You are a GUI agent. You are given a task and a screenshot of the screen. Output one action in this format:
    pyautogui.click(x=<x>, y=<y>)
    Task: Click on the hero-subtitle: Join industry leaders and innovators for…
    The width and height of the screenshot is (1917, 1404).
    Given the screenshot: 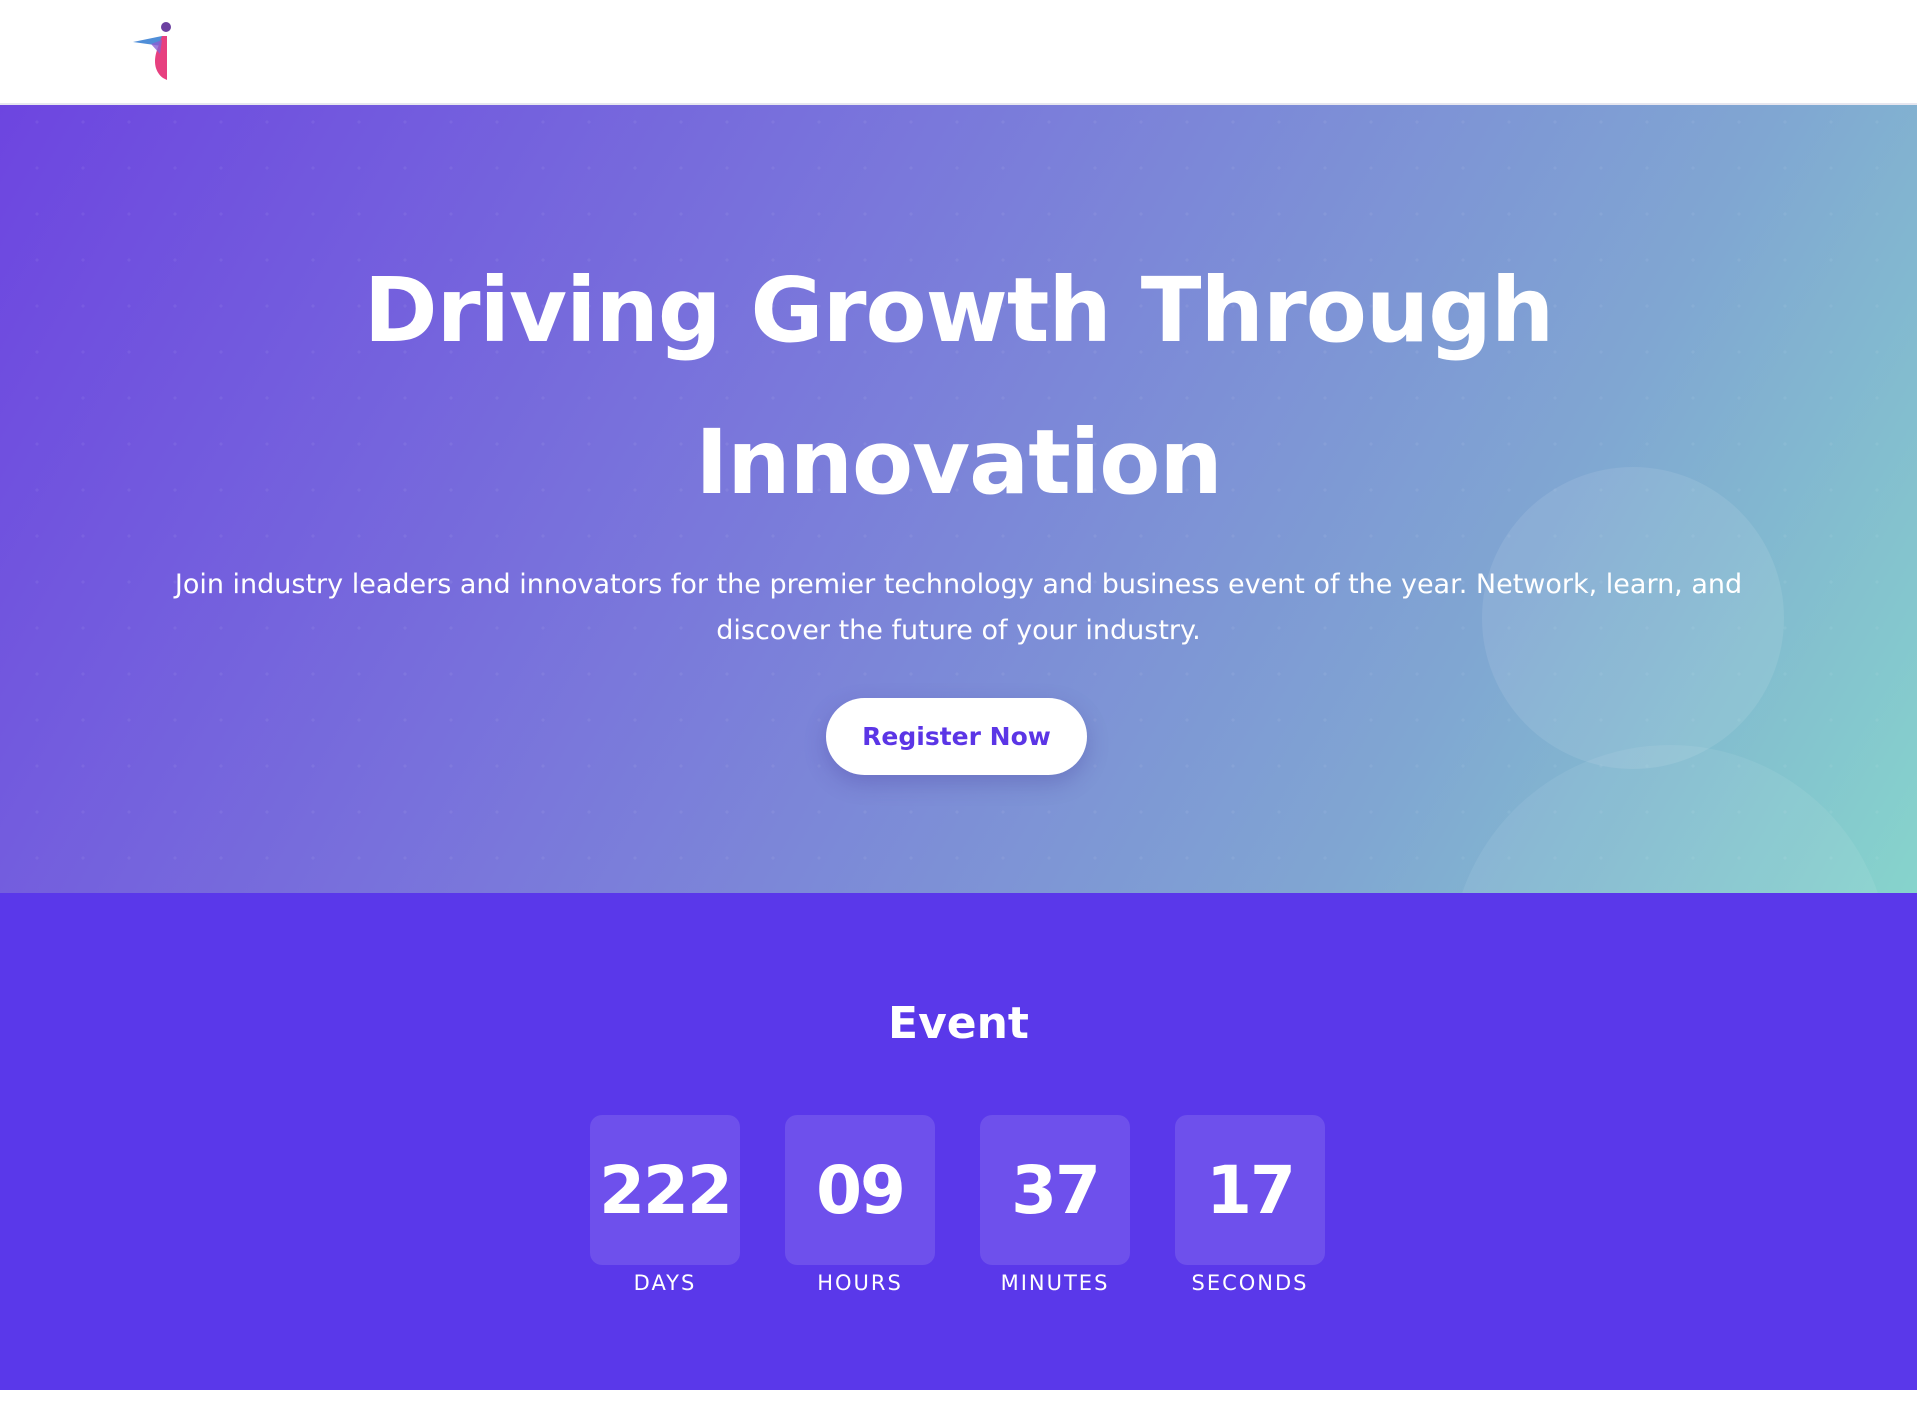 What is the action you would take?
    pyautogui.click(x=958, y=607)
    